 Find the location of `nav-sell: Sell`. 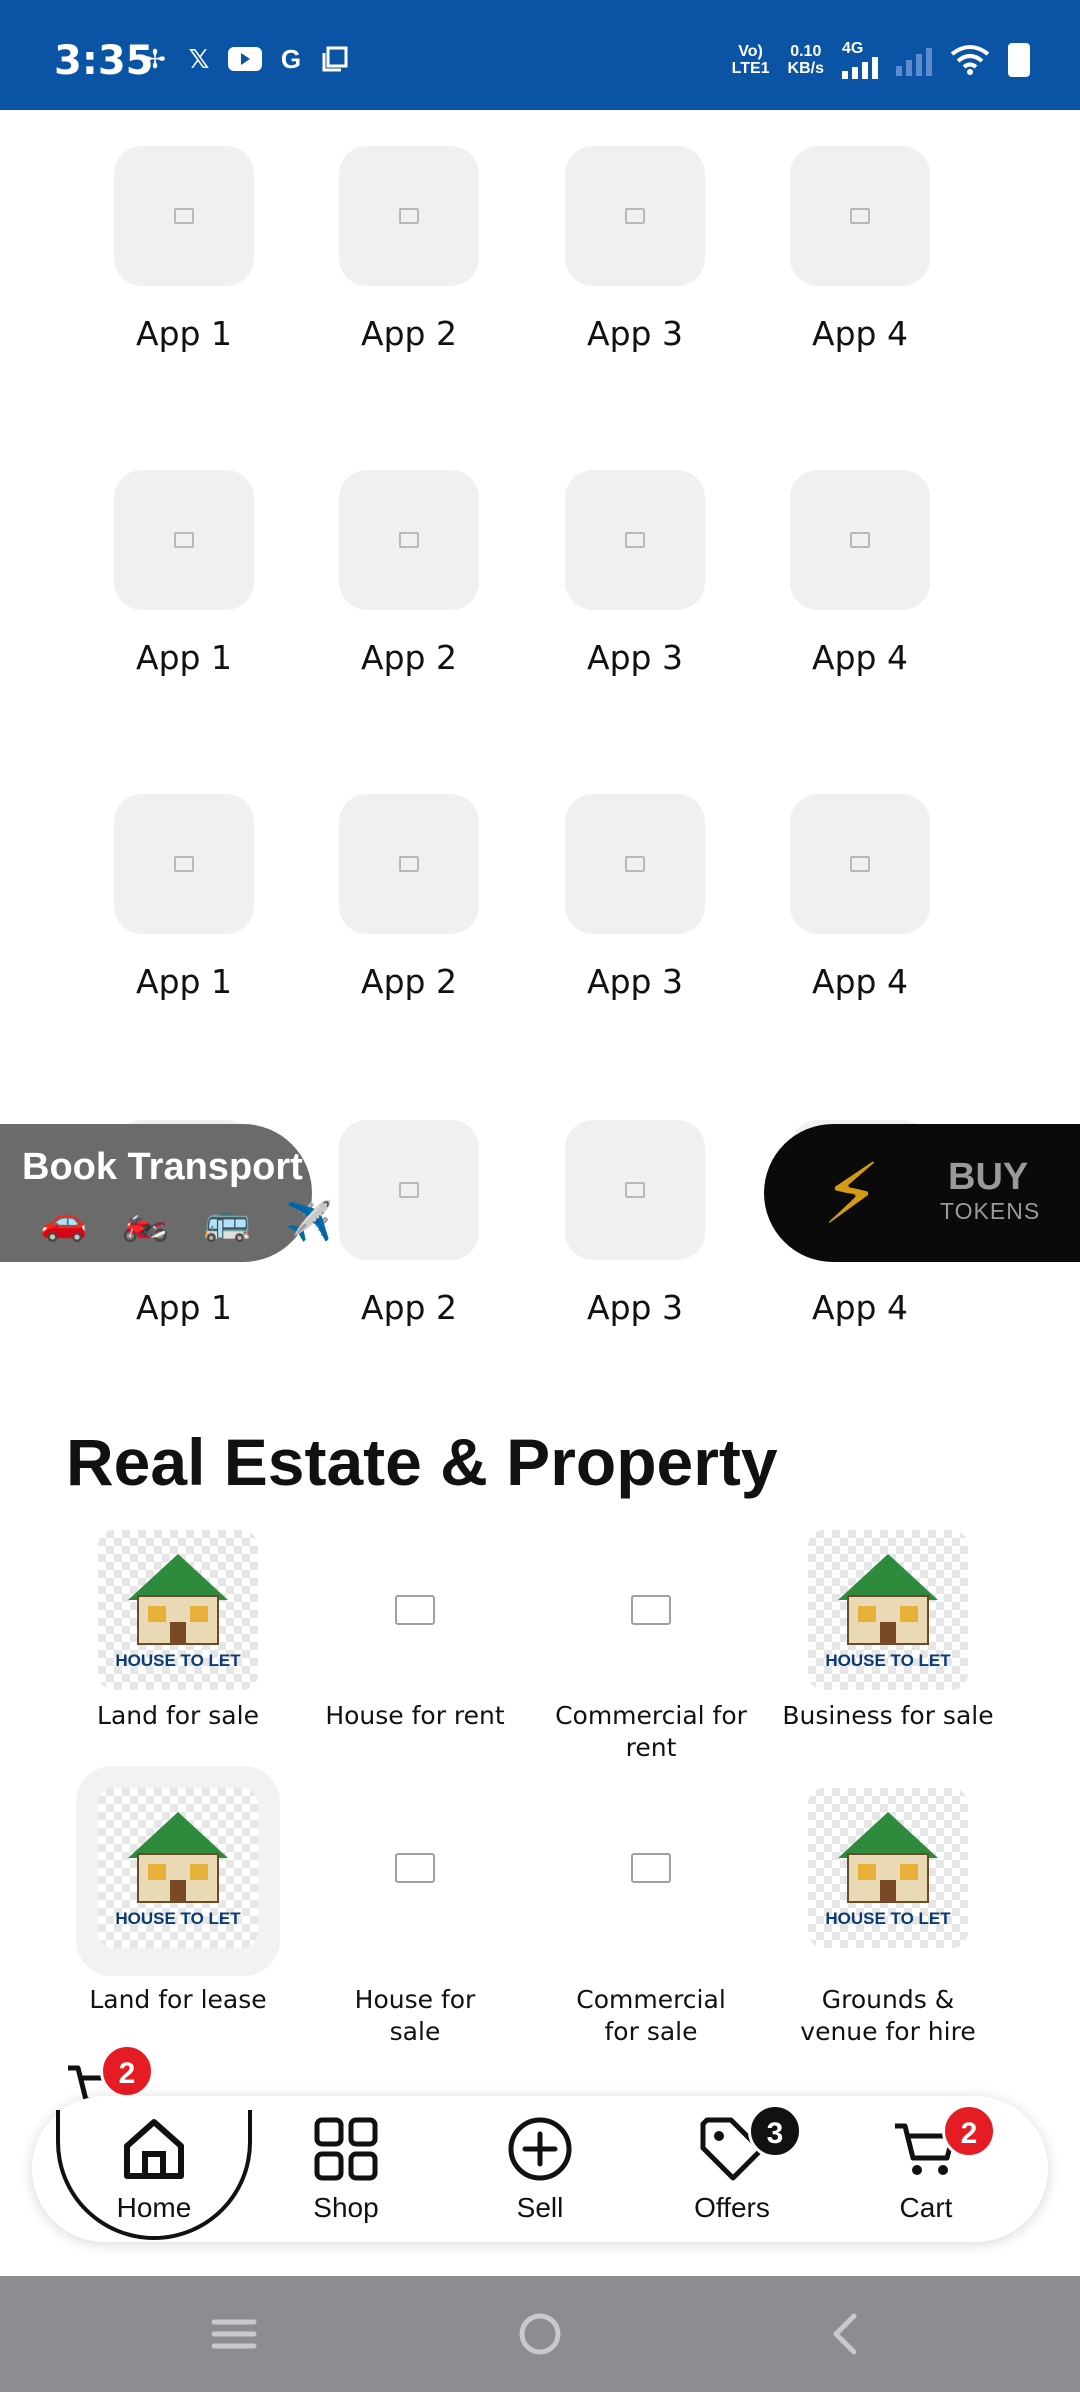

nav-sell: Sell is located at coordinates (540, 2179).